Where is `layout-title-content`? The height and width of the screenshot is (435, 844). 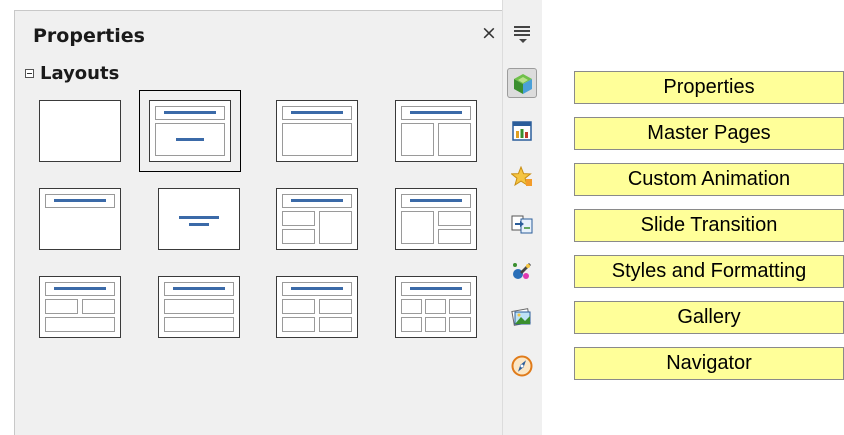 layout-title-content is located at coordinates (317, 131).